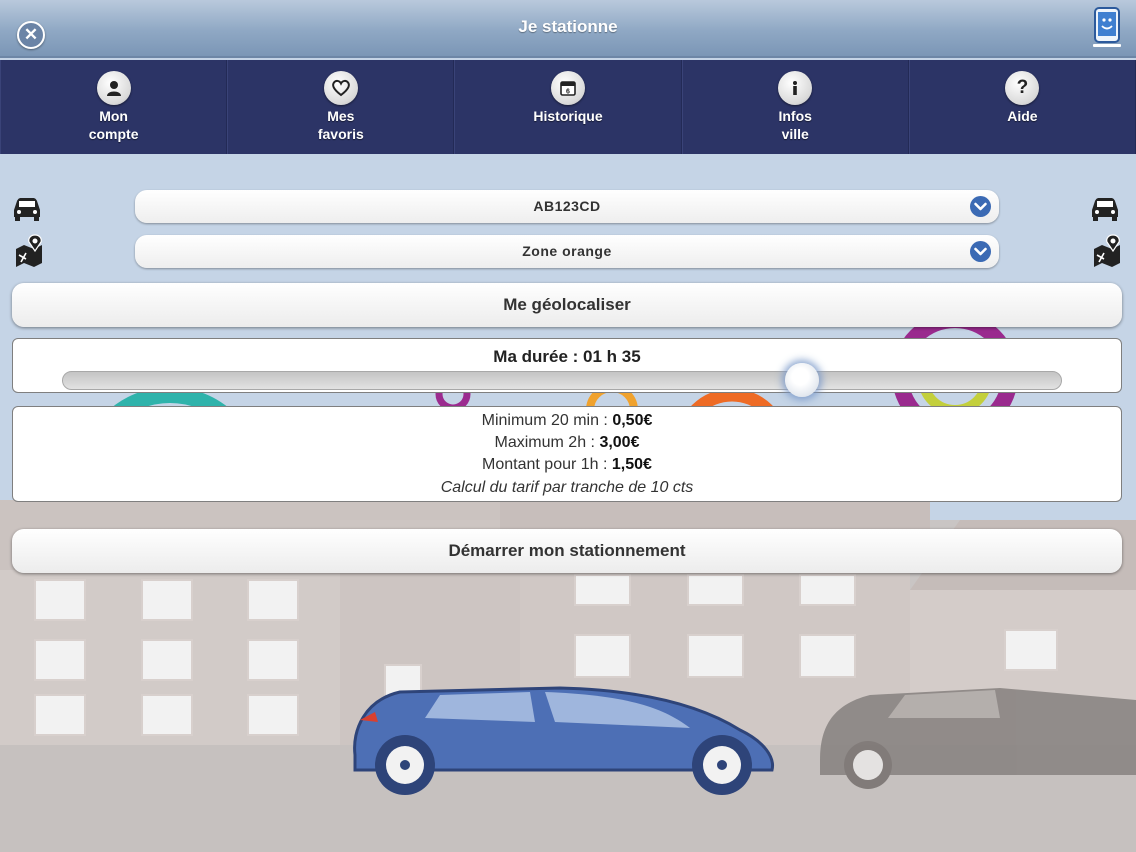 The width and height of the screenshot is (1136, 852). I want to click on geolocate-button: Me géolocaliser, so click(567, 305).